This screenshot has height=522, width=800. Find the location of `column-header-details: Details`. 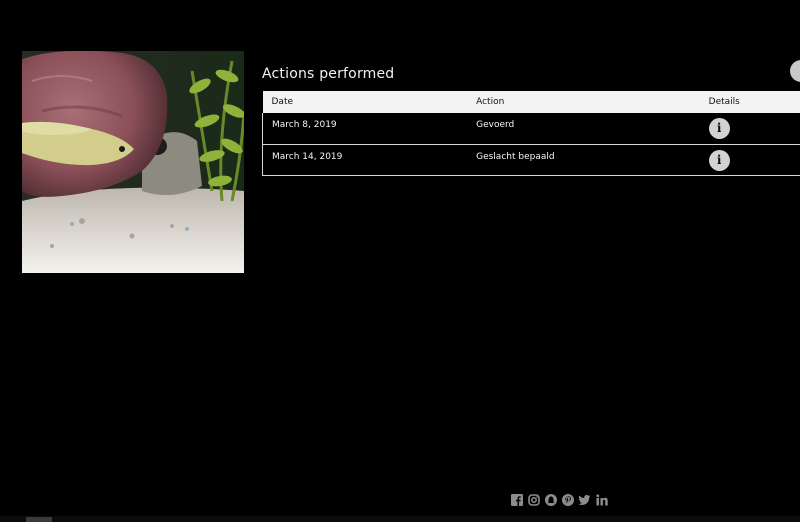

column-header-details: Details is located at coordinates (724, 102).